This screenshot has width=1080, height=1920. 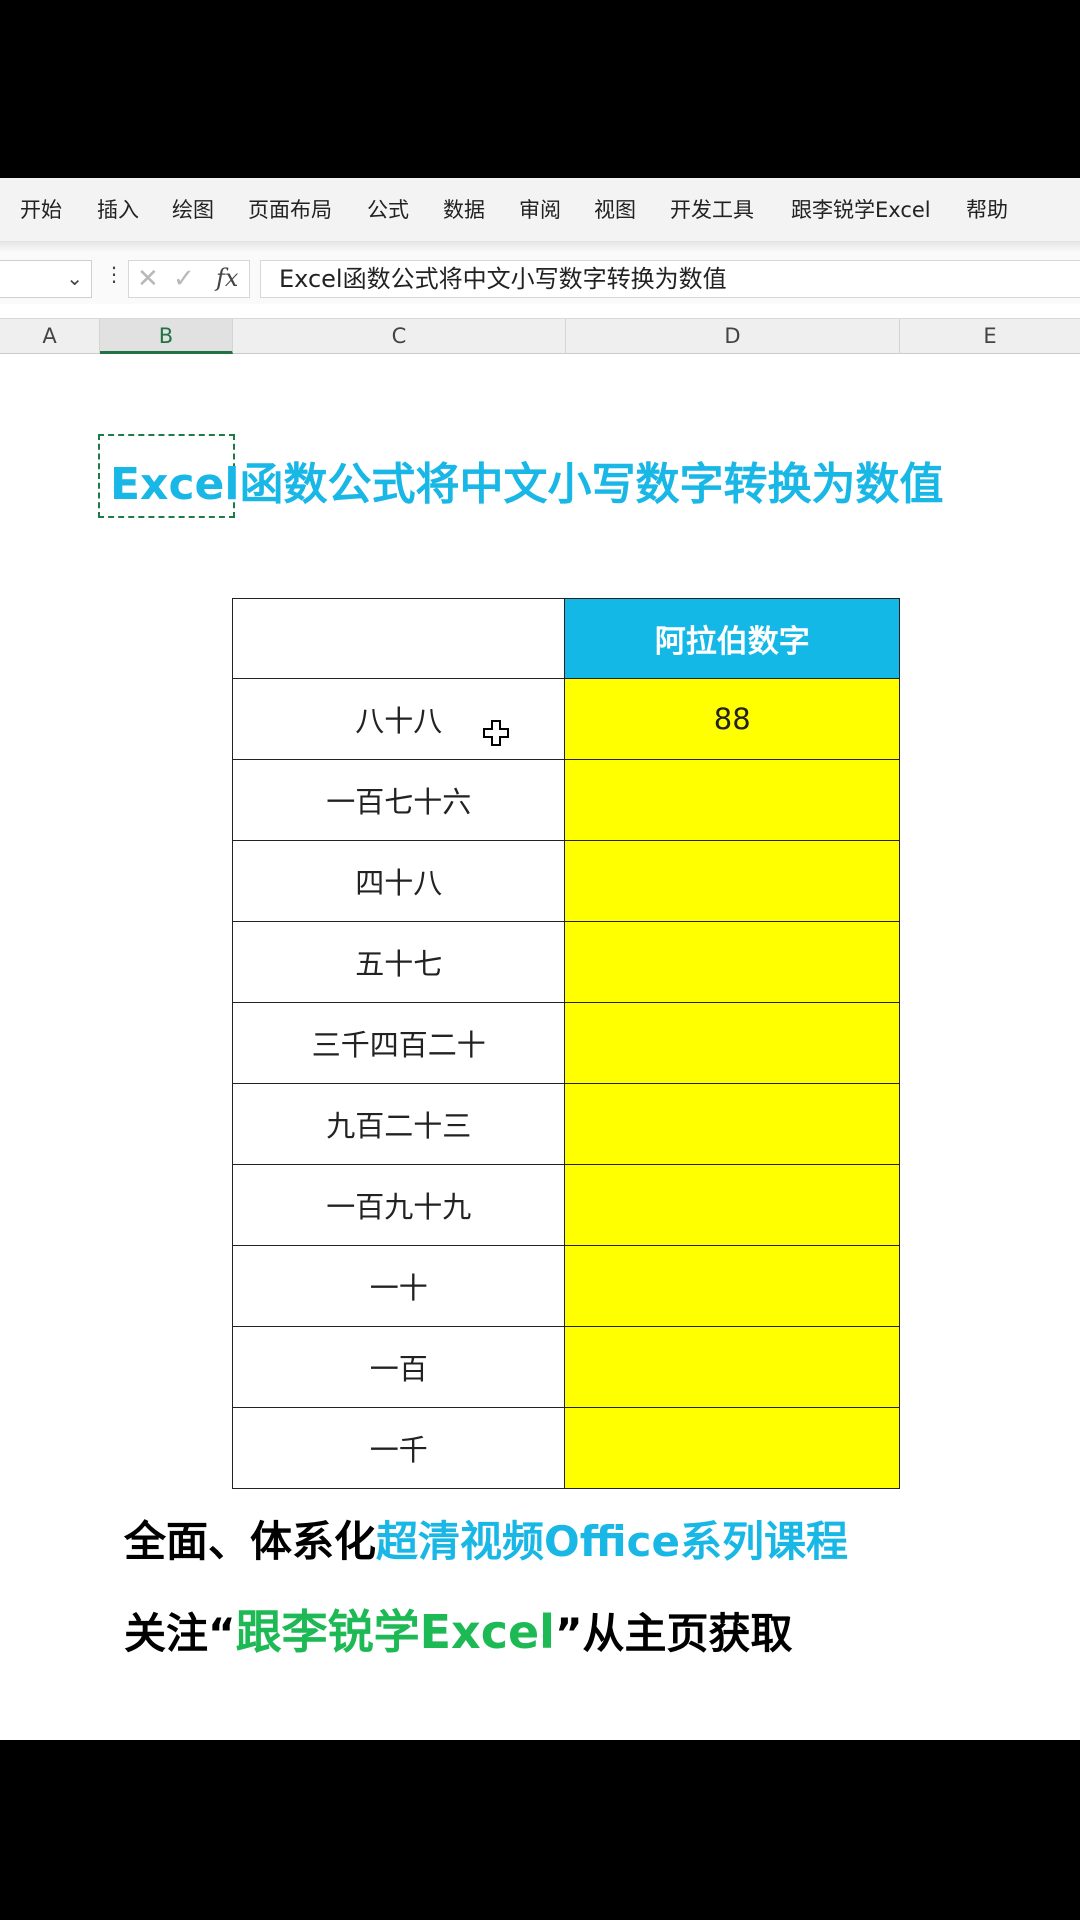 What do you see at coordinates (398, 962) in the screenshot?
I see `chinese-cell: 五十七` at bounding box center [398, 962].